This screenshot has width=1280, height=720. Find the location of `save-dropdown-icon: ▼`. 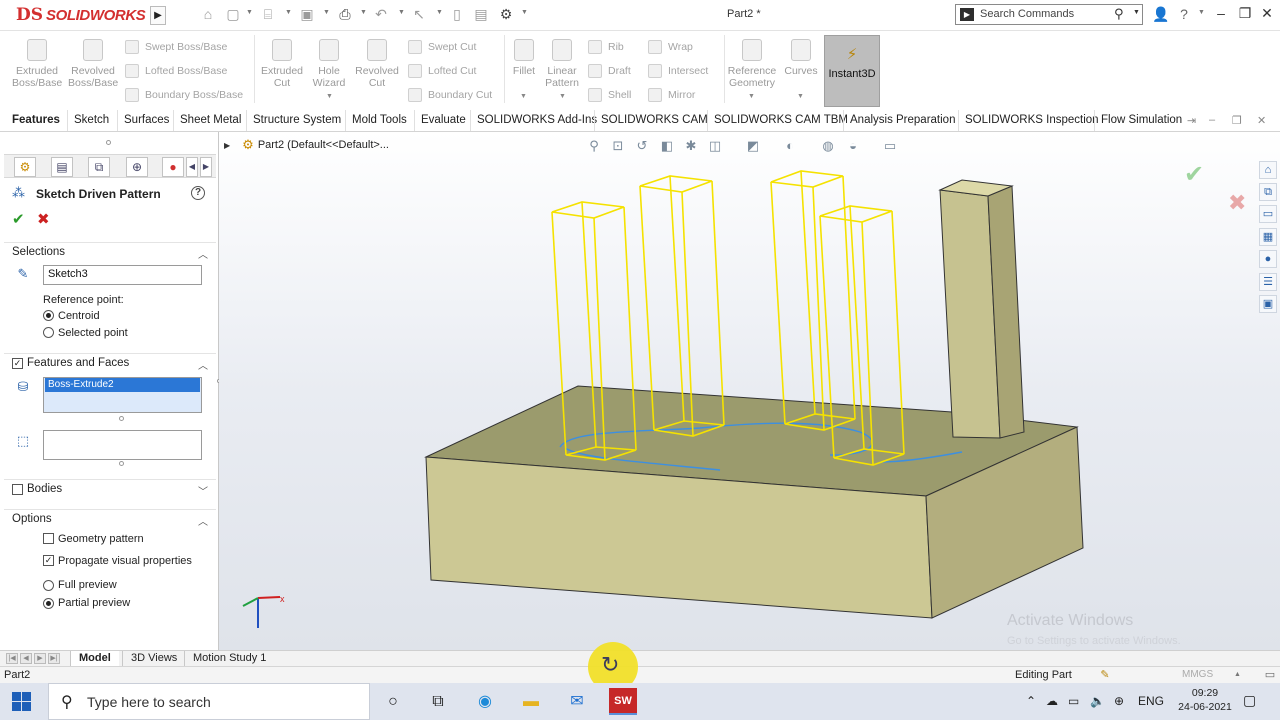

save-dropdown-icon: ▼ is located at coordinates (326, 12).